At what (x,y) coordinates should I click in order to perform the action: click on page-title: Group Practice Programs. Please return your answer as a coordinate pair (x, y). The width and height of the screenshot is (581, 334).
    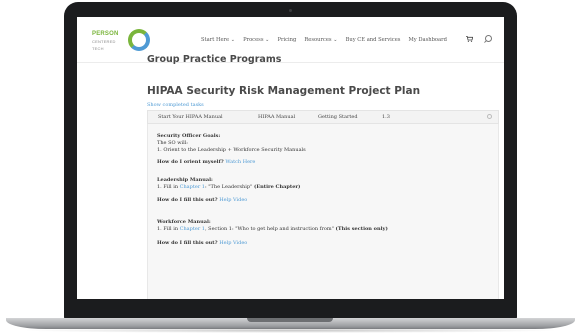
    Looking at the image, I should click on (214, 59).